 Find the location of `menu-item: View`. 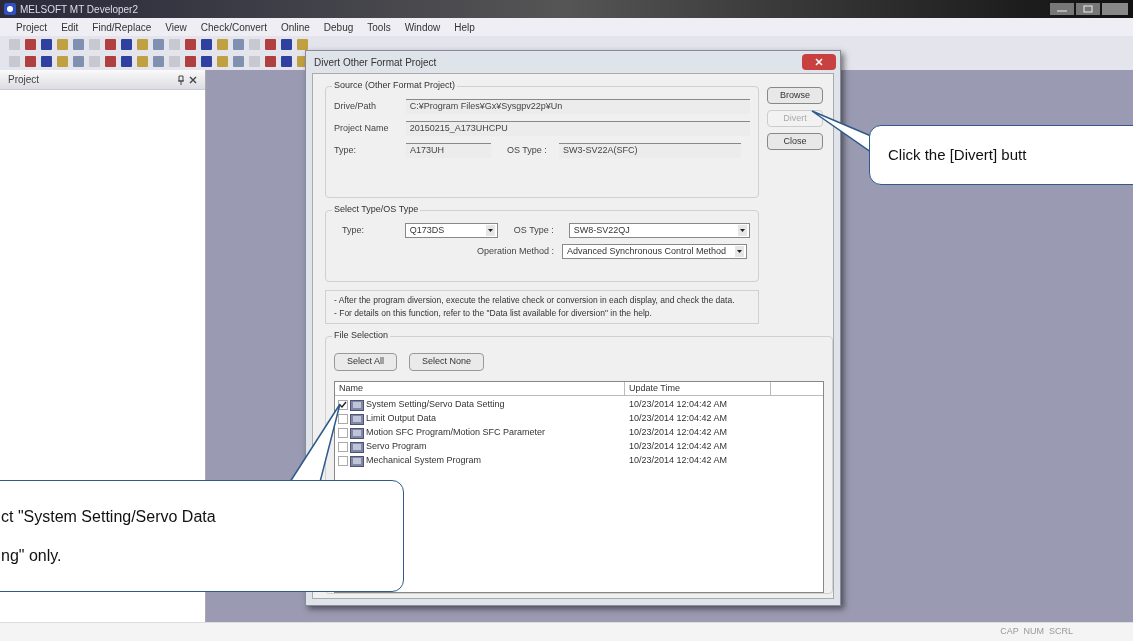

menu-item: View is located at coordinates (176, 27).